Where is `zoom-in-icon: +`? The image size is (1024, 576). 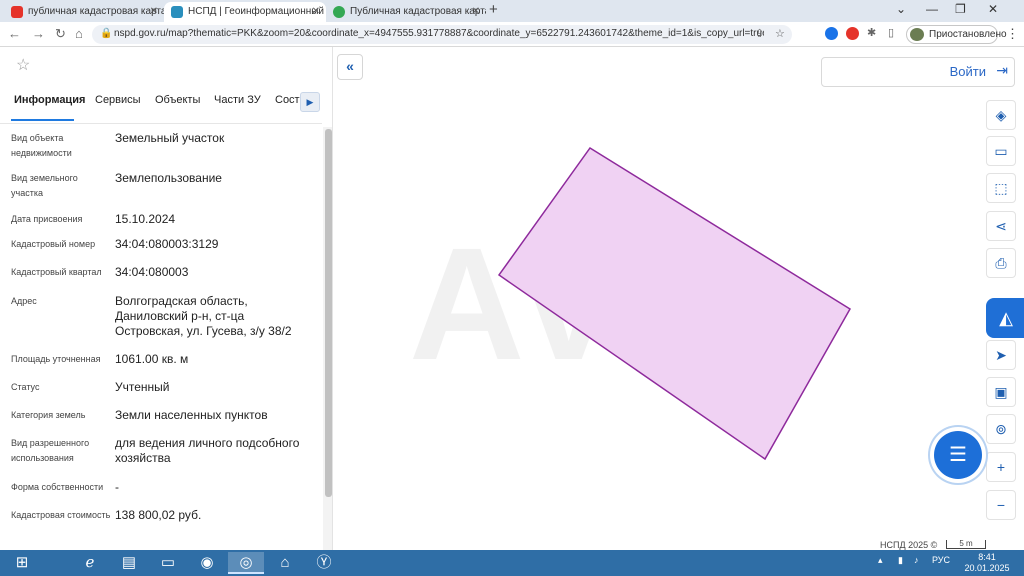
zoom-in-icon: + is located at coordinates (1001, 467).